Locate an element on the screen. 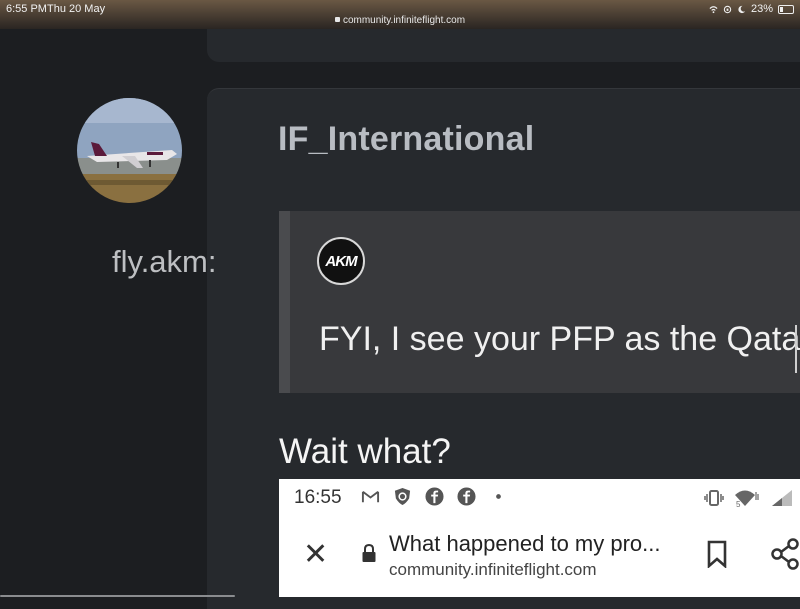 This screenshot has height=609, width=800. quote-author-avatar: AKM is located at coordinates (341, 261).